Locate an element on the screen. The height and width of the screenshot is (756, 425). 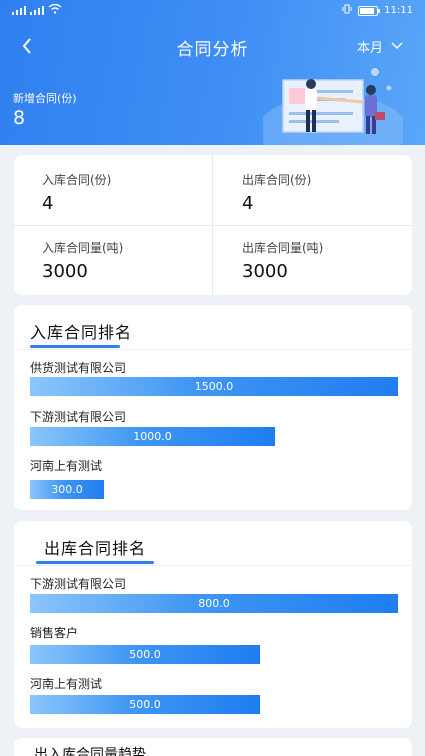
ranking-value: 1500.0 is located at coordinates (214, 386).